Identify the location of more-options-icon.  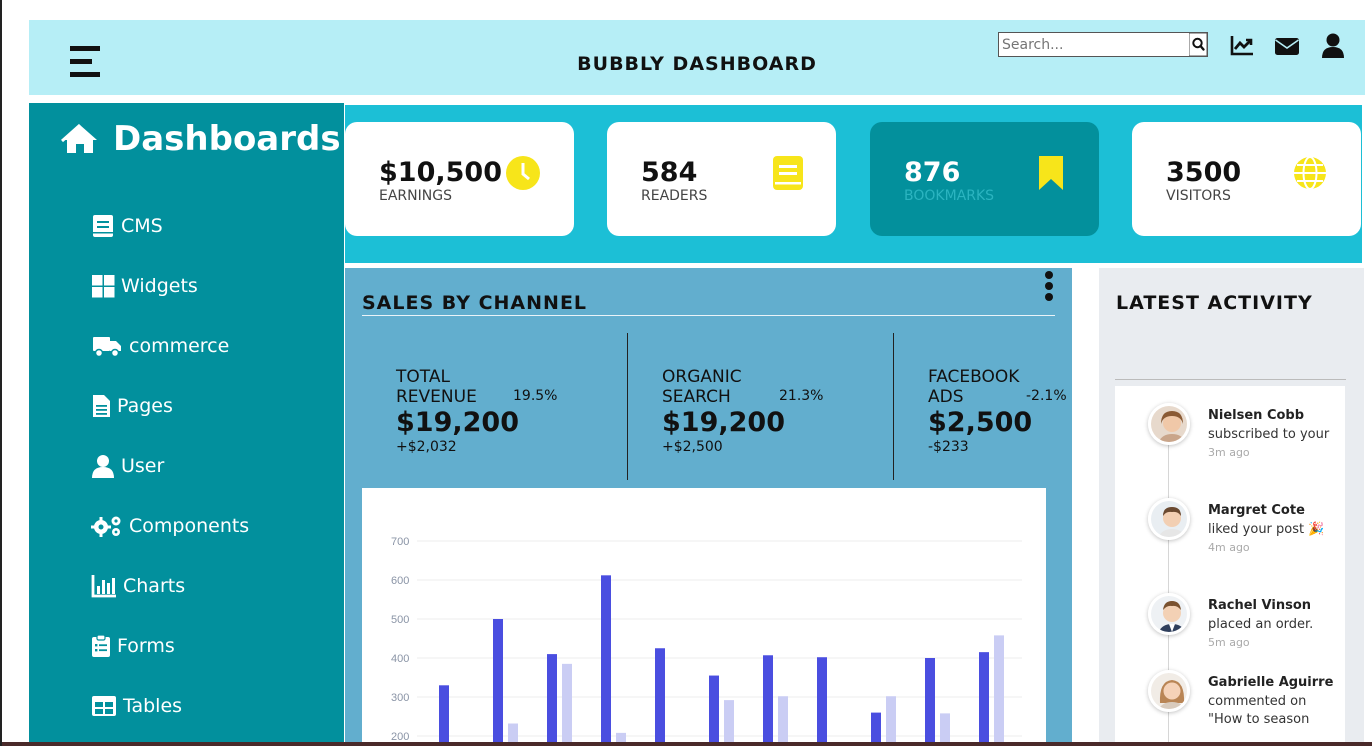
(1049, 287).